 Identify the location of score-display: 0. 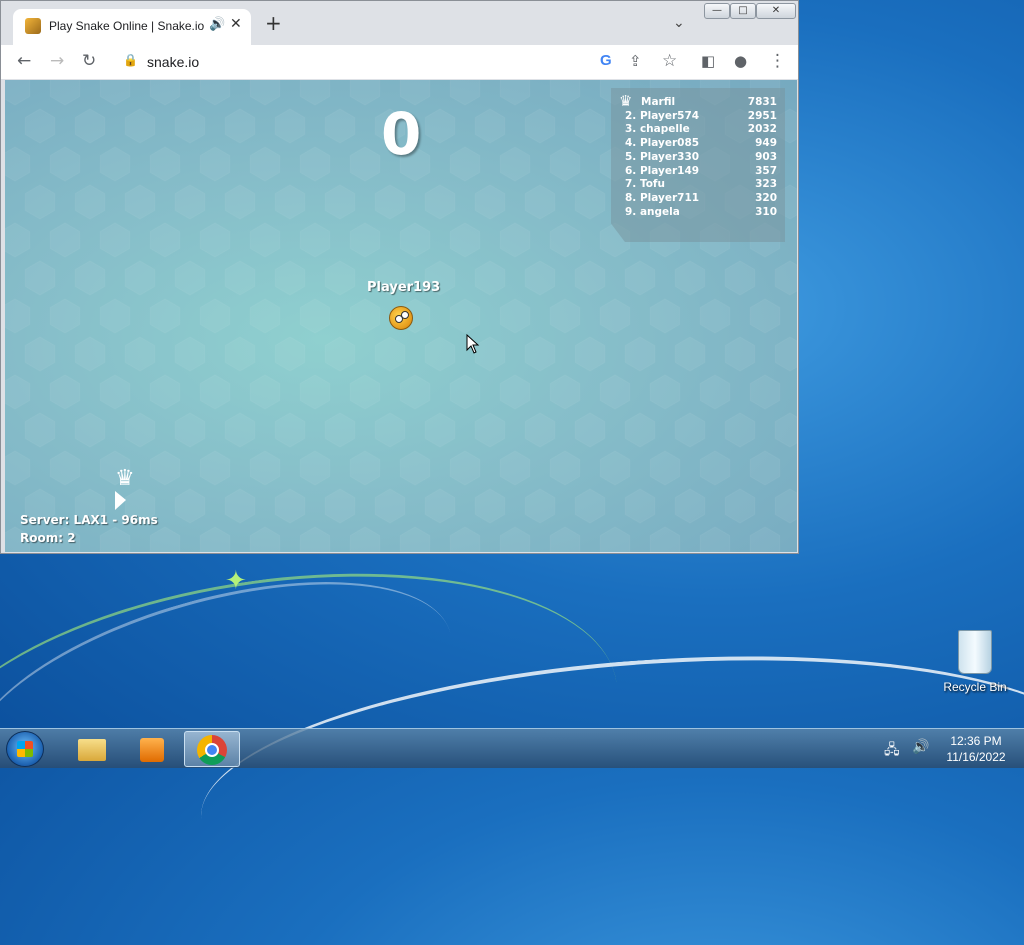
(401, 134).